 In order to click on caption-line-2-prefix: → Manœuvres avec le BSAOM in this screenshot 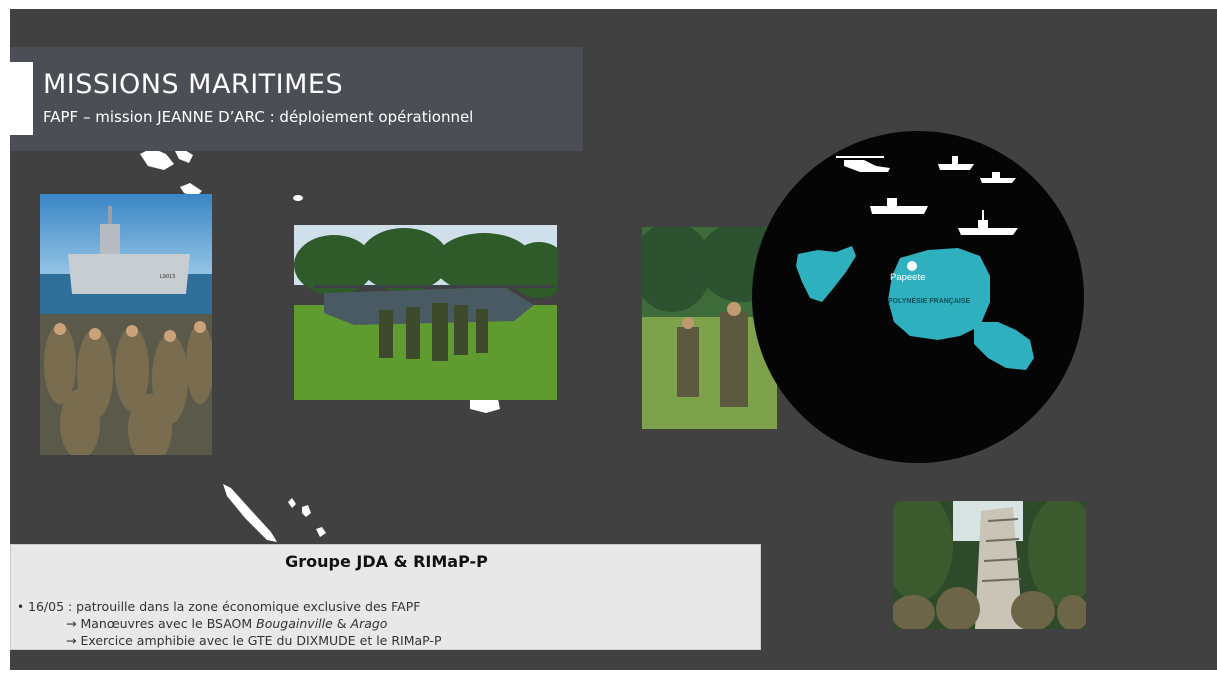, I will do `click(161, 623)`.